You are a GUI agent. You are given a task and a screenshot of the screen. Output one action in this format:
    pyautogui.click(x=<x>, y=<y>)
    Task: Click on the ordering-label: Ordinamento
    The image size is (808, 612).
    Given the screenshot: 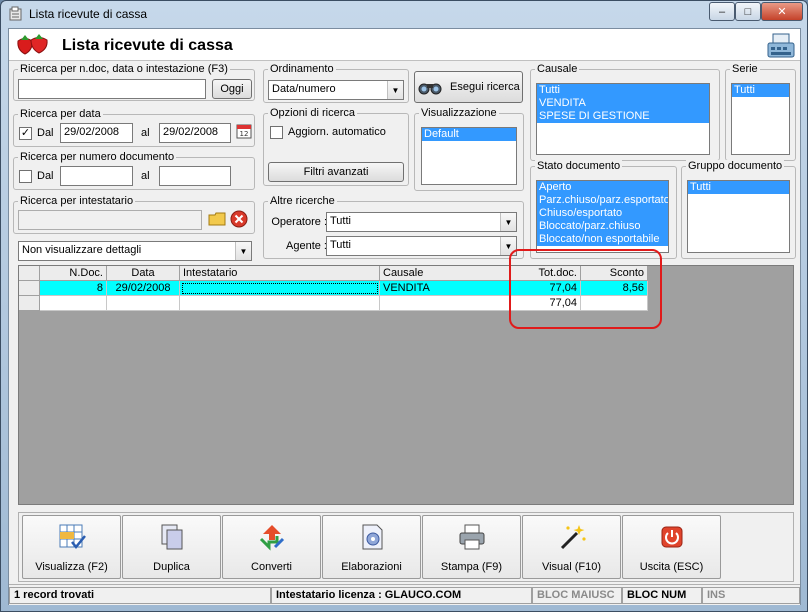 What is the action you would take?
    pyautogui.click(x=302, y=69)
    